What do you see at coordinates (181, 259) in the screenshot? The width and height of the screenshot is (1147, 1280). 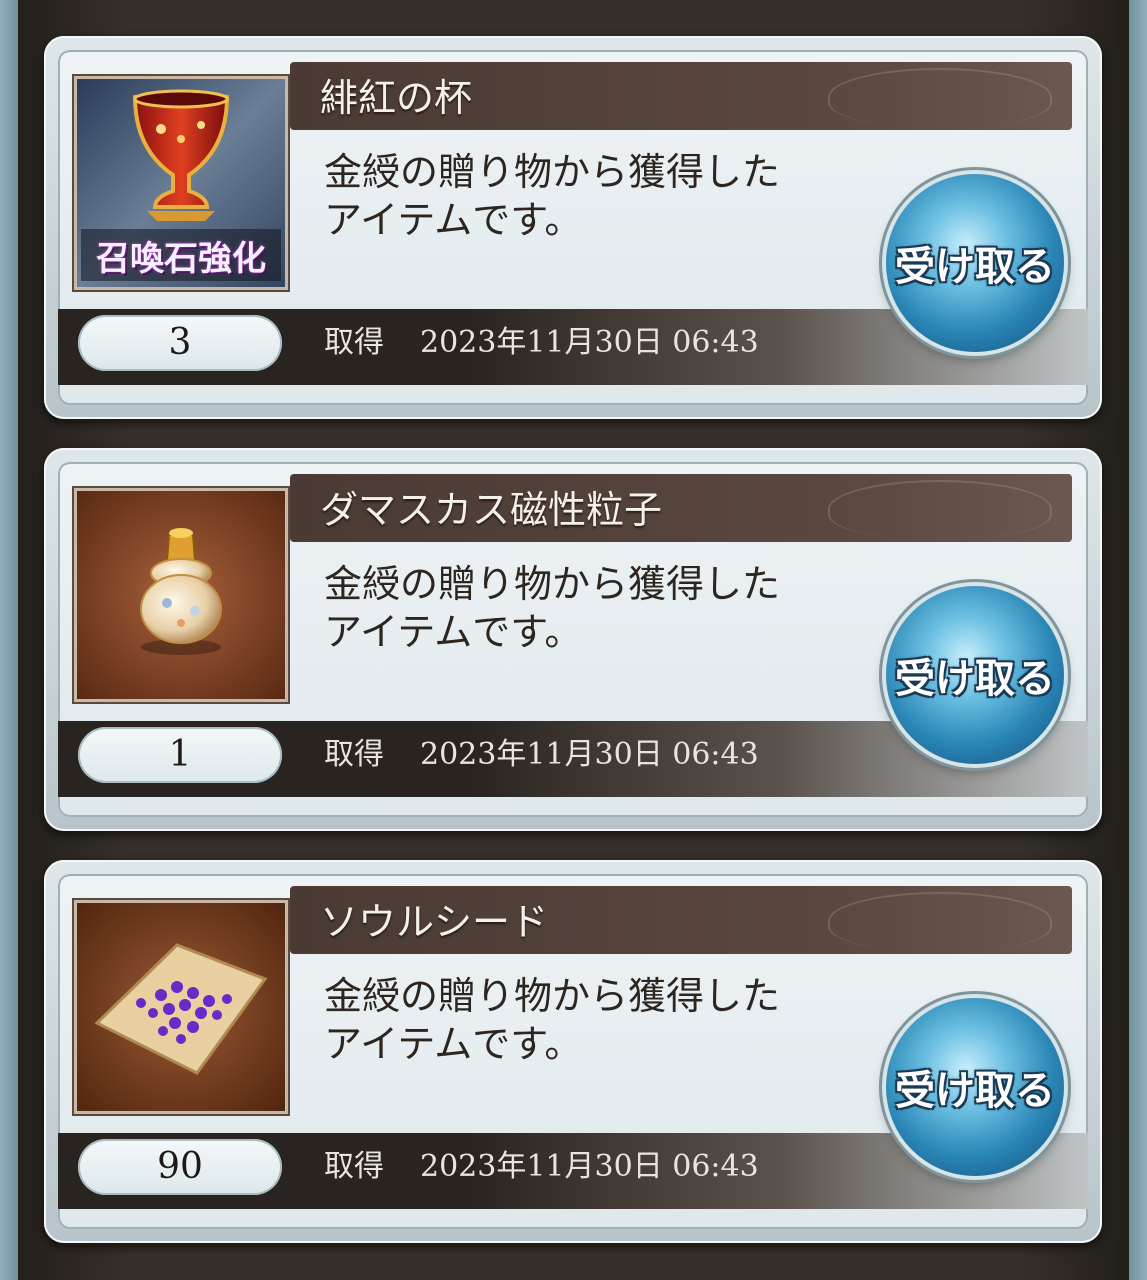 I see `icon-caption: 召喚石強化` at bounding box center [181, 259].